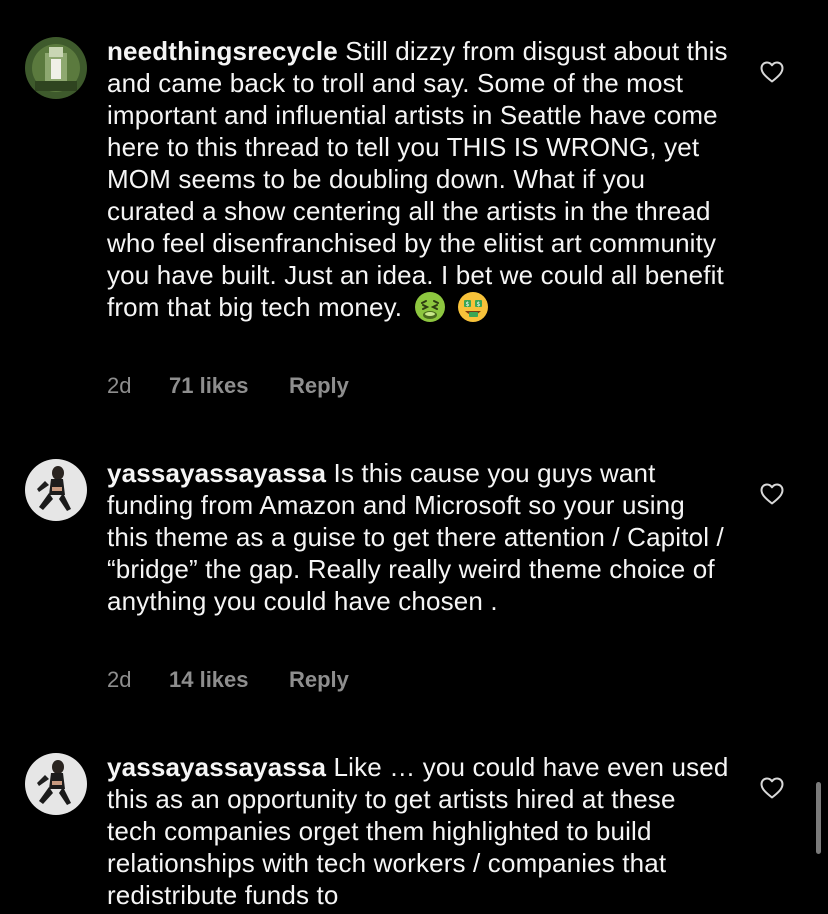  I want to click on comment-meta: 2d 14 likes Reply, so click(228, 680).